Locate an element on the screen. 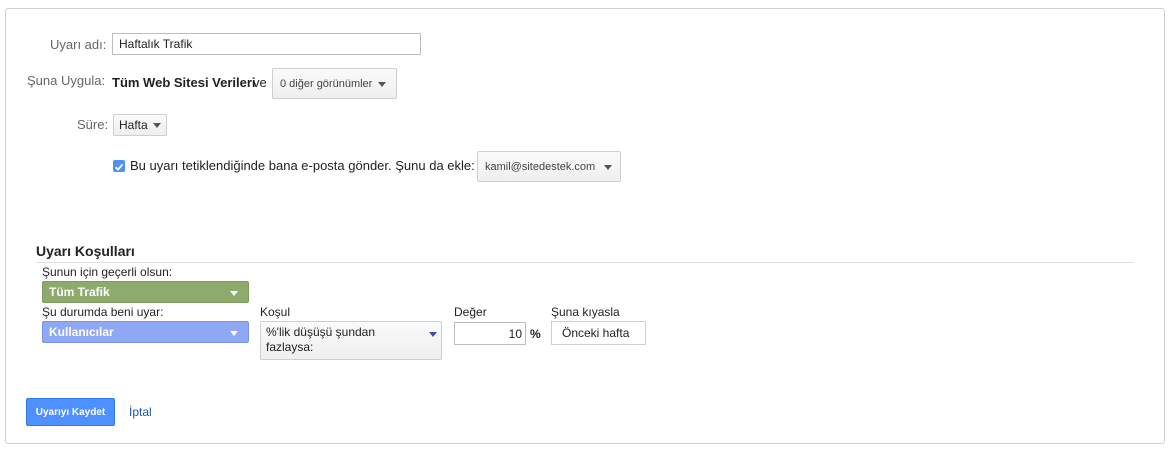 The width and height of the screenshot is (1174, 454). email-recipient-value: kamil@sitedestek.com is located at coordinates (540, 166).